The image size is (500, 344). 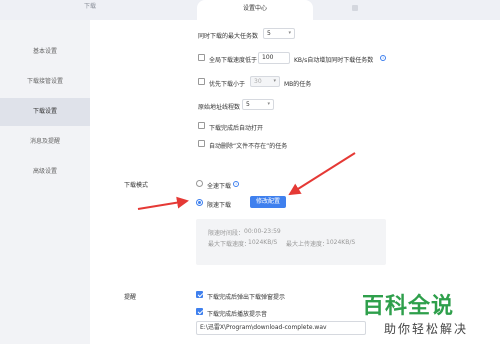 I want to click on watermark-logo: 百科全说, so click(x=408, y=306).